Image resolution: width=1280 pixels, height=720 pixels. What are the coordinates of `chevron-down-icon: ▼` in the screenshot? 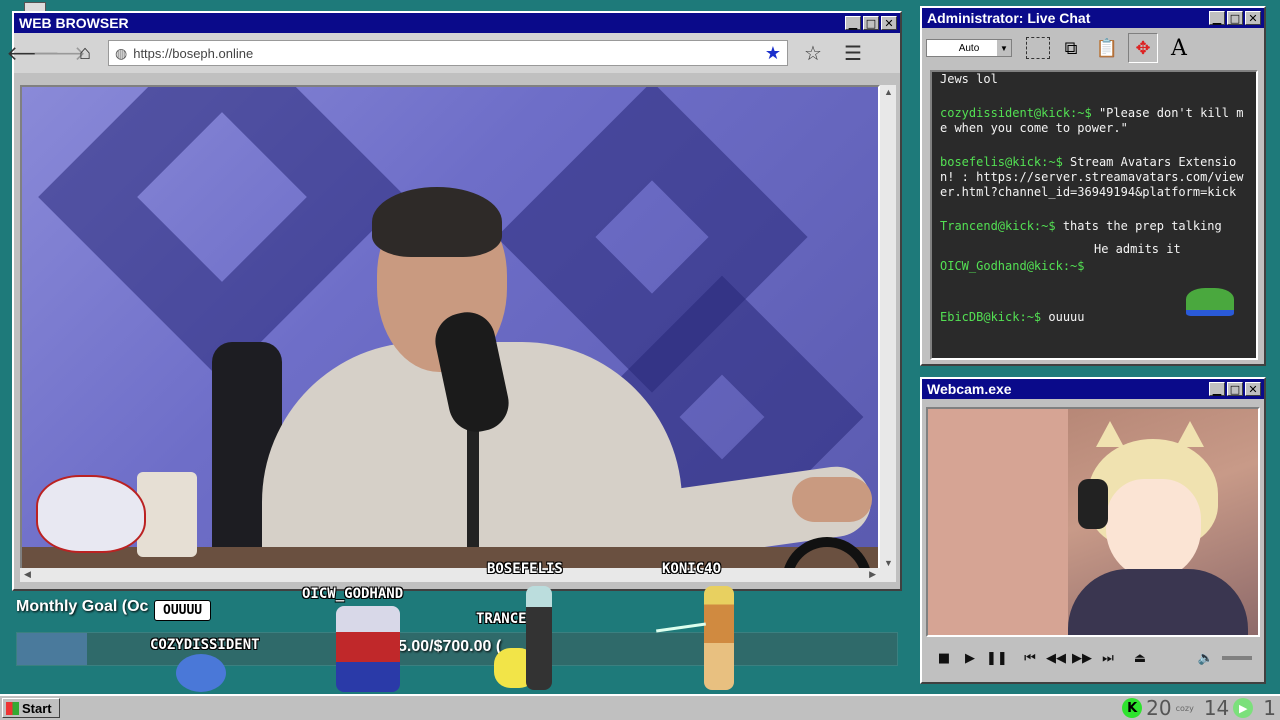 It's located at (1004, 48).